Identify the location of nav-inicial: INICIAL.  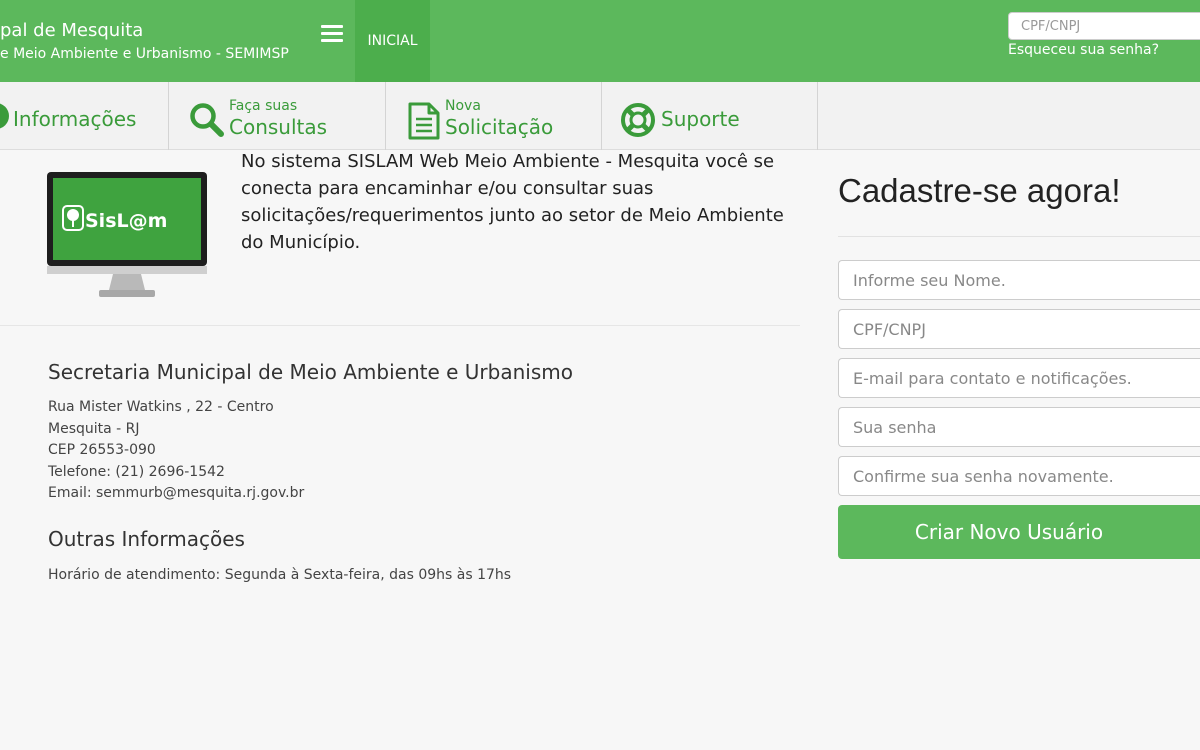
(392, 41).